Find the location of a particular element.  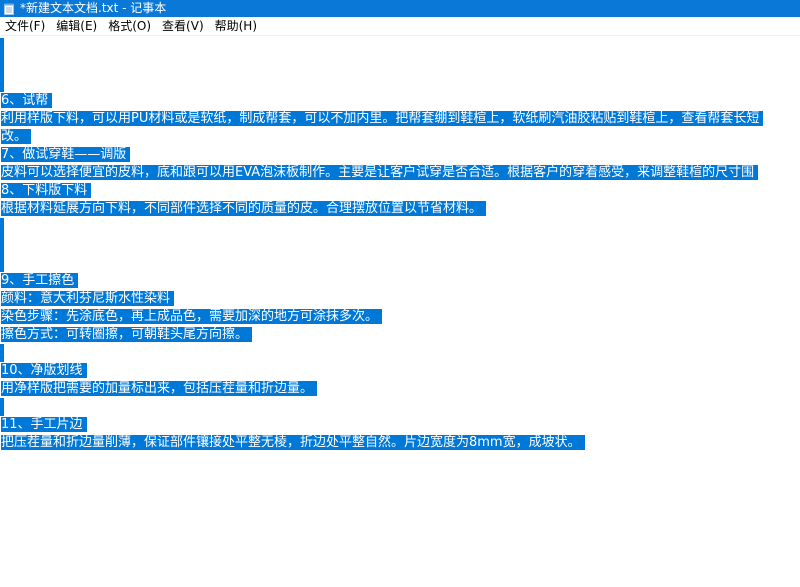

selected-text: 用净样版把需要的加量标出来，包括压茬量和折边量。 is located at coordinates (159, 388).